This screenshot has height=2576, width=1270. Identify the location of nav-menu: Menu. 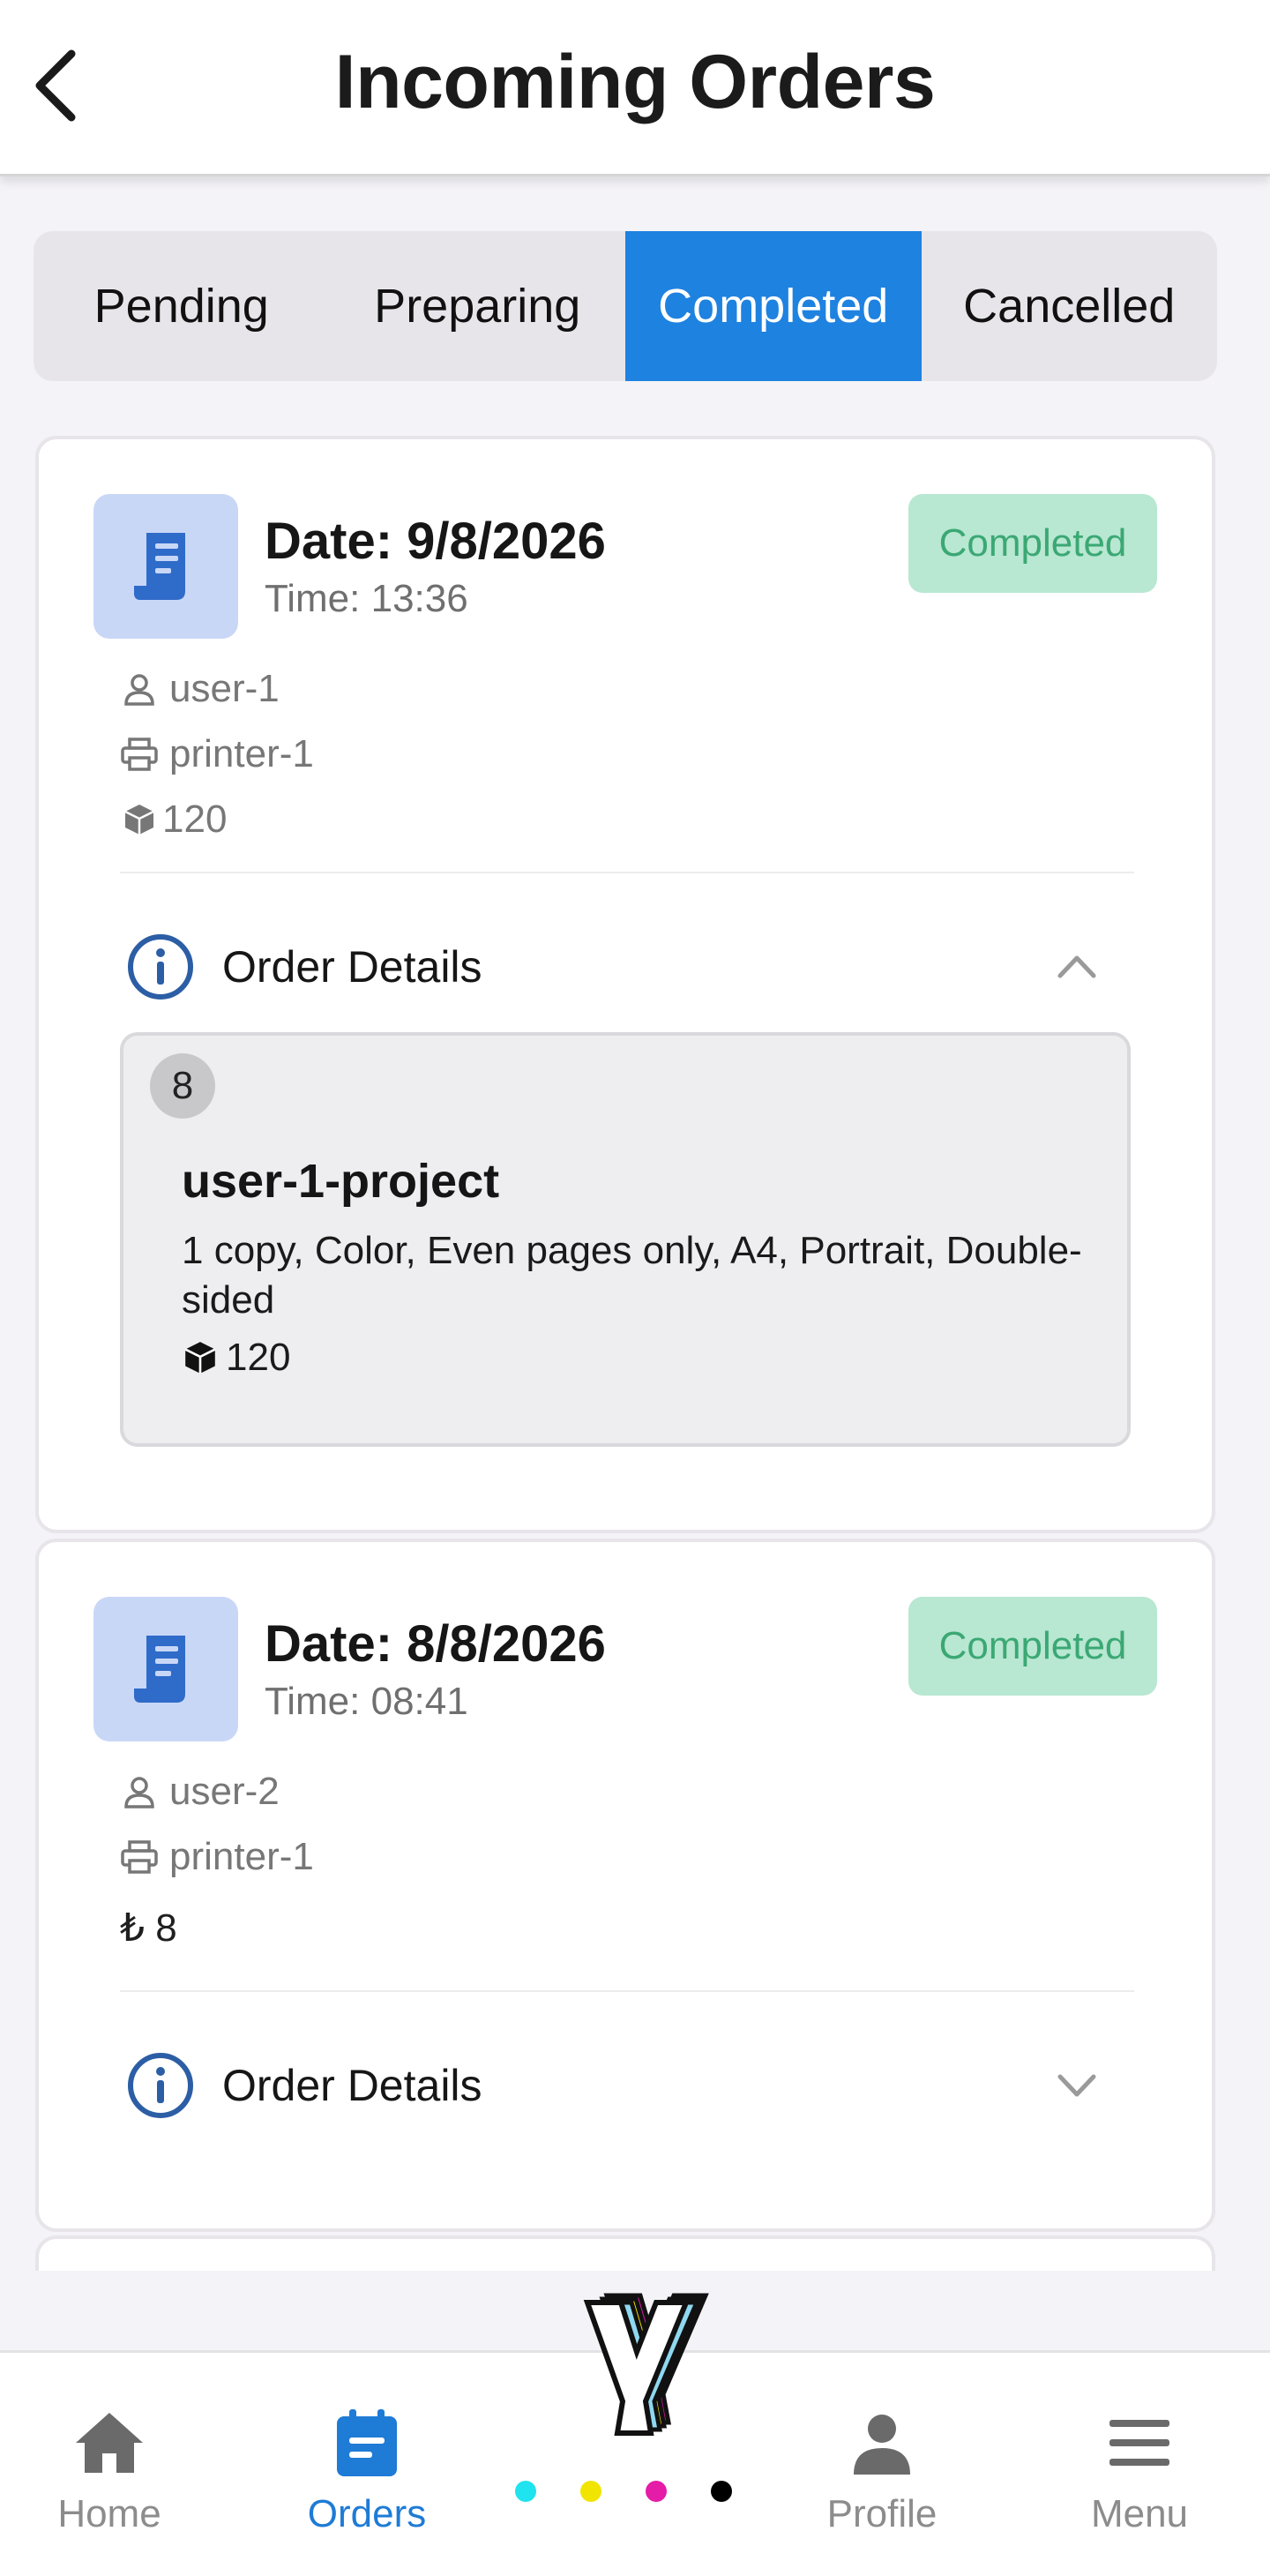
(1139, 2471).